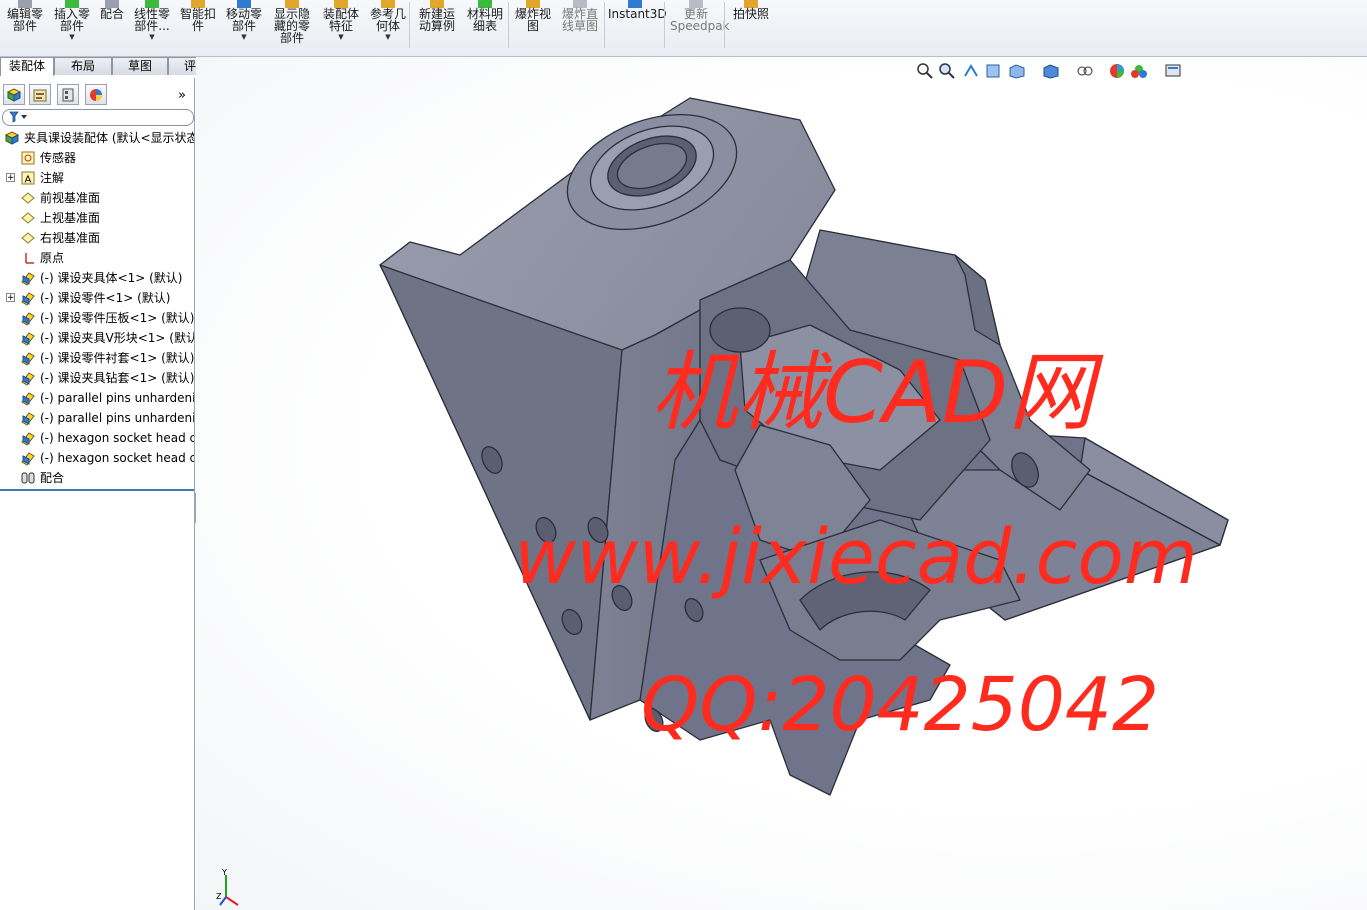  What do you see at coordinates (751, 27) in the screenshot?
I see `toolbar-button-15: 拍快照` at bounding box center [751, 27].